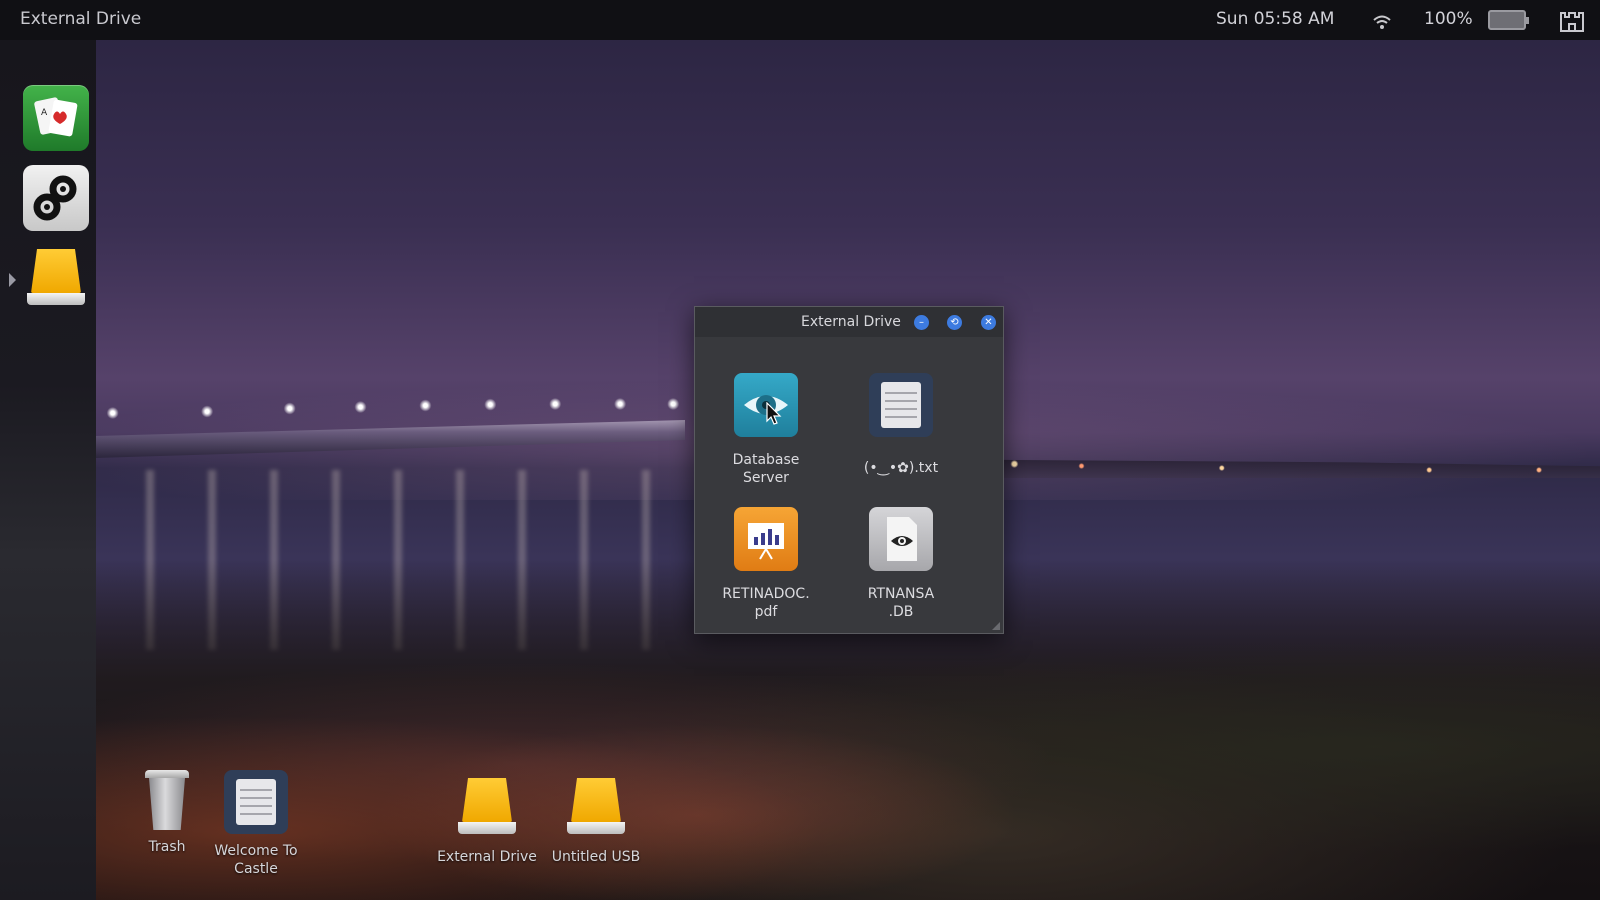  Describe the element at coordinates (954, 322) in the screenshot. I see `maximize-button: ⟲` at that location.